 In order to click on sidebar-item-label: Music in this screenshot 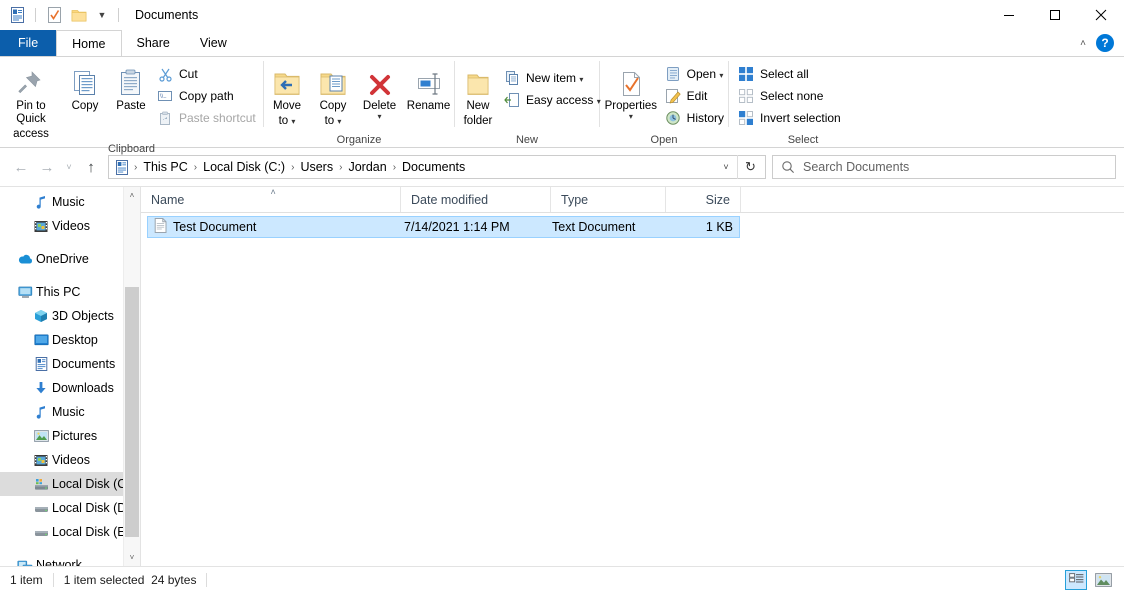, I will do `click(68, 202)`.